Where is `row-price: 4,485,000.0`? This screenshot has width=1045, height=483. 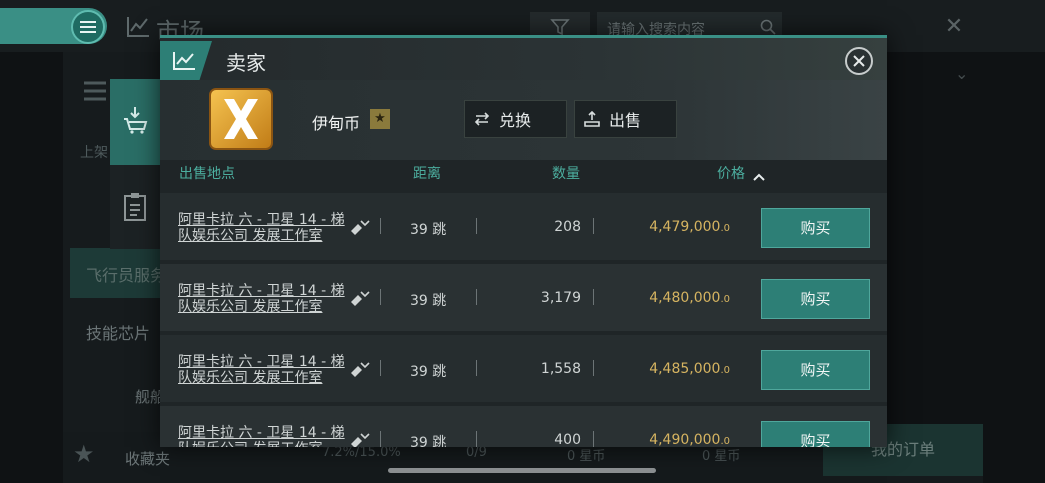 row-price: 4,485,000.0 is located at coordinates (689, 369).